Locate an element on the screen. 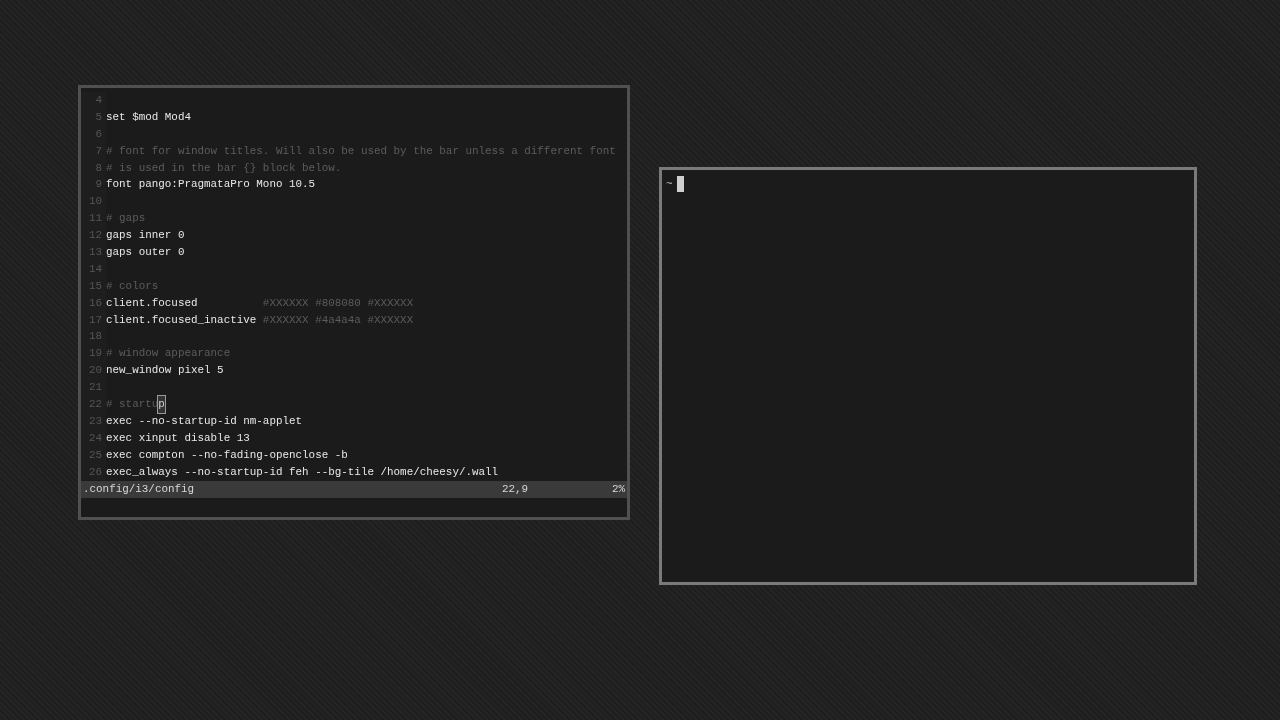  code-text: gaps outer 0 is located at coordinates (145, 252).